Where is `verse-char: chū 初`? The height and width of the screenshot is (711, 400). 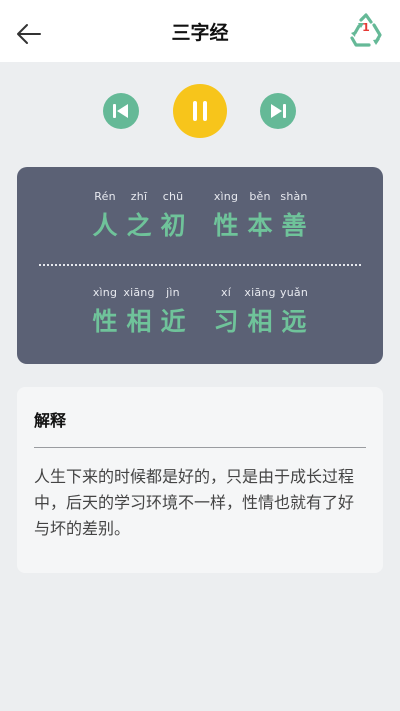 verse-char: chū 初 is located at coordinates (173, 216).